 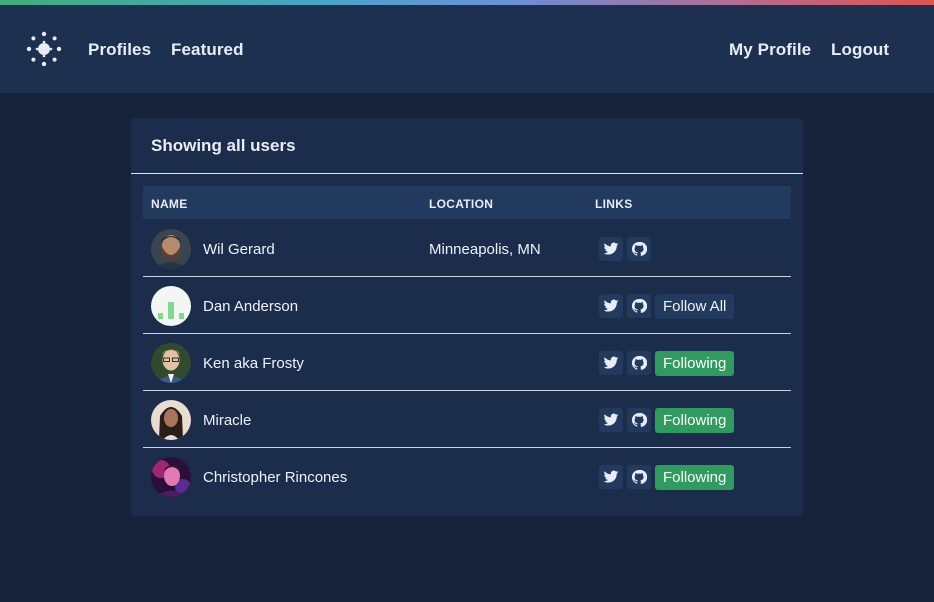 I want to click on card-title: Showing all users, so click(x=223, y=145).